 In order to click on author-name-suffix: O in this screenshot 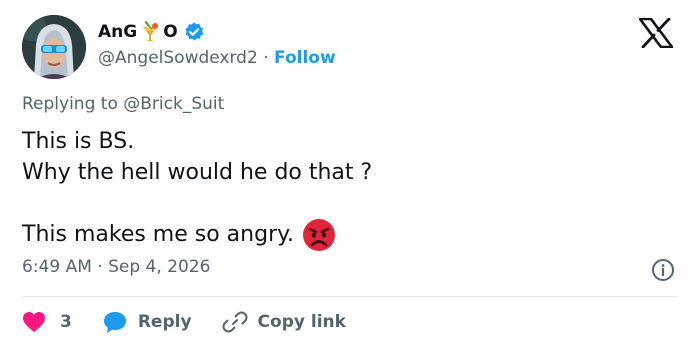, I will do `click(170, 32)`.